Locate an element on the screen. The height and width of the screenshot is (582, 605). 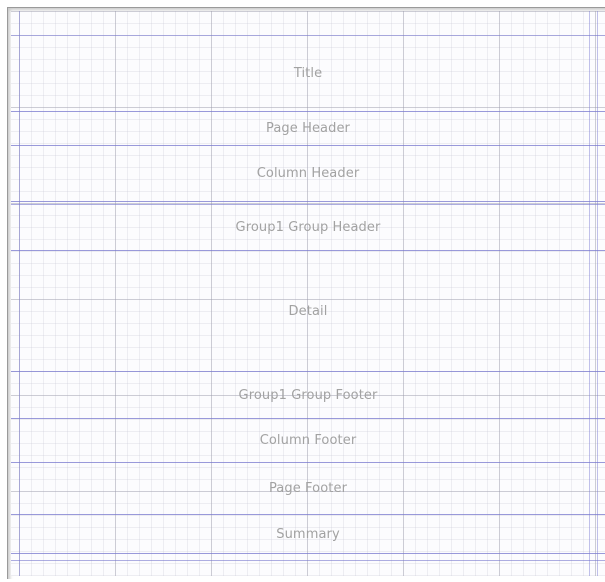
band-page-footer-label: Page Footer is located at coordinates (308, 488).